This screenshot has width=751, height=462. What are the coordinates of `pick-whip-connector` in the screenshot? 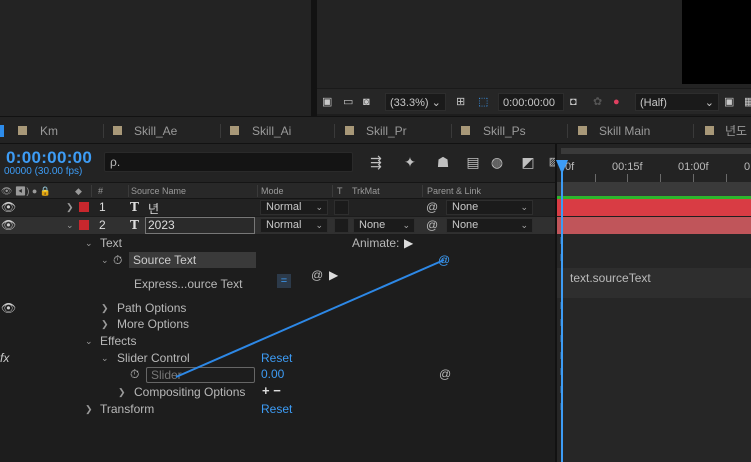 It's located at (310, 318).